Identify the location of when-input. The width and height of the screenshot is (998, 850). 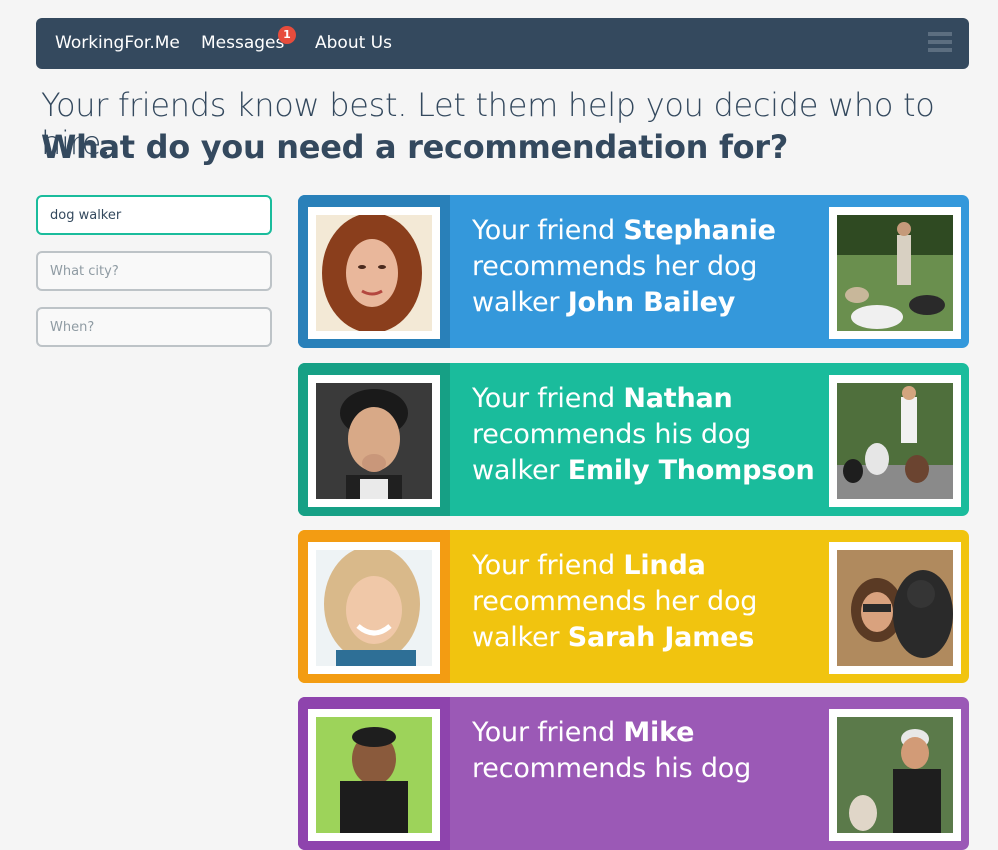
(154, 327).